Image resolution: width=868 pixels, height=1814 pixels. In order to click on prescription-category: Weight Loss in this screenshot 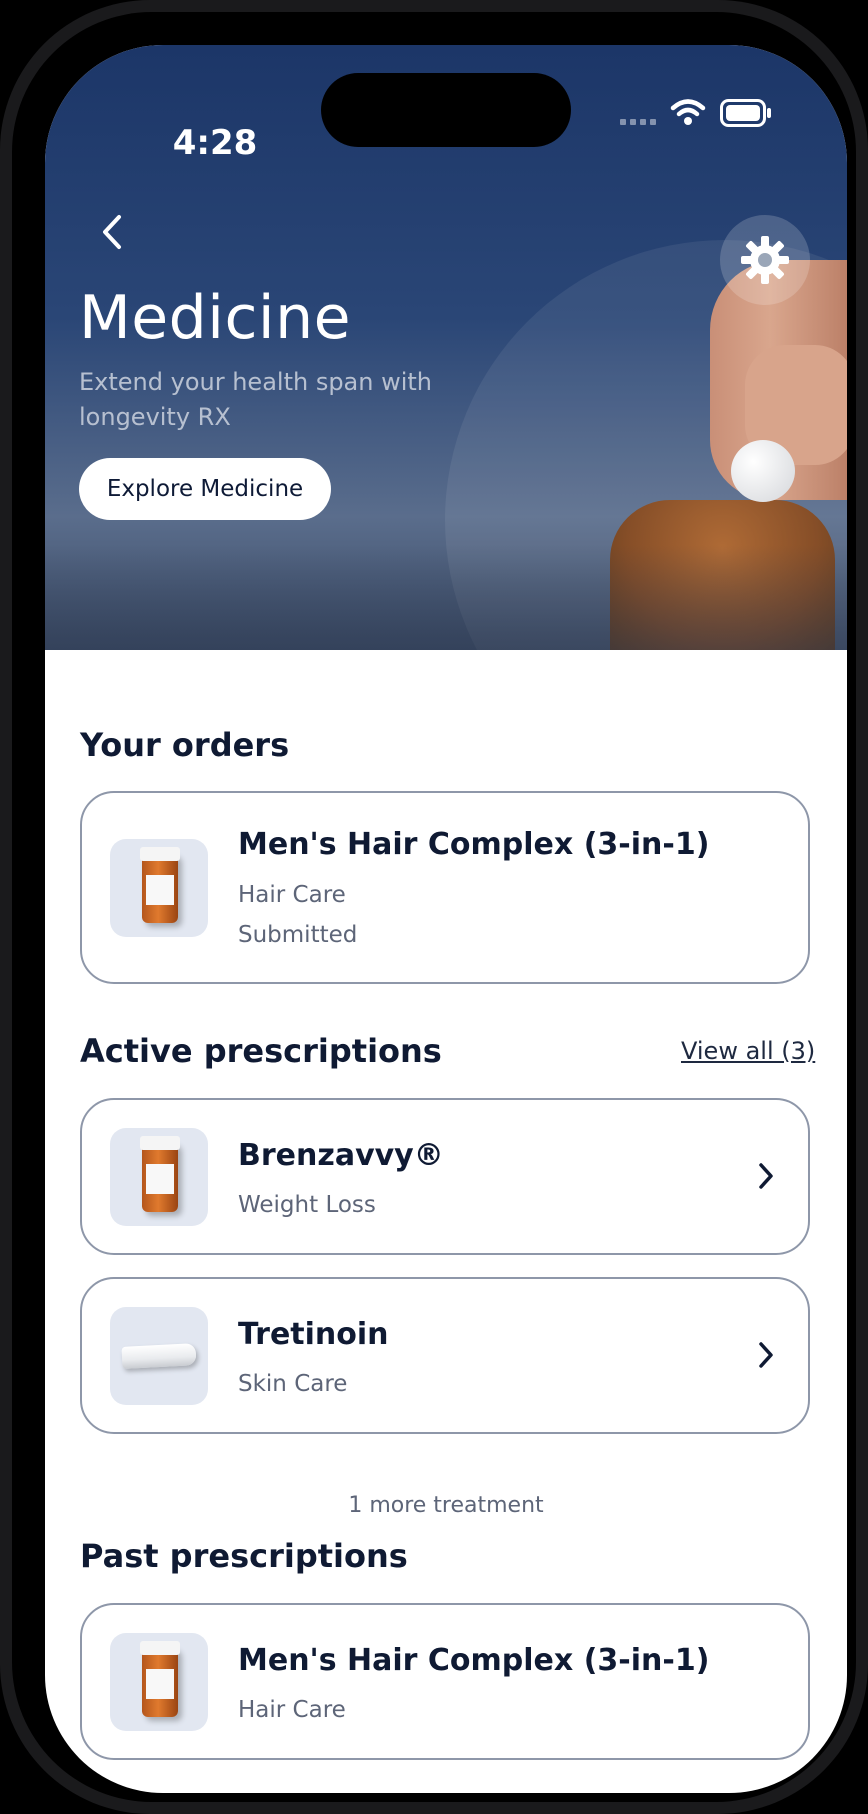, I will do `click(307, 1205)`.